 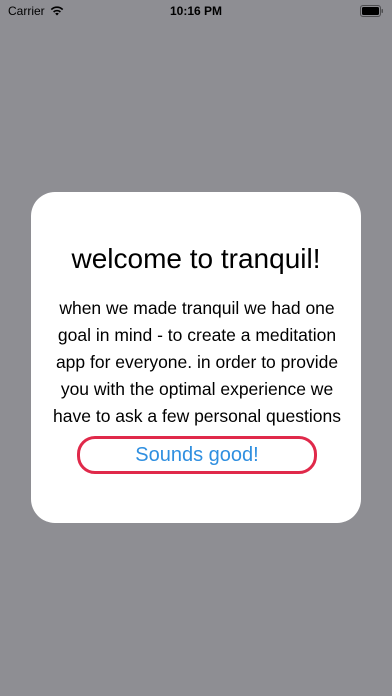 I want to click on sounds-good-button: Sounds good!, so click(x=197, y=455).